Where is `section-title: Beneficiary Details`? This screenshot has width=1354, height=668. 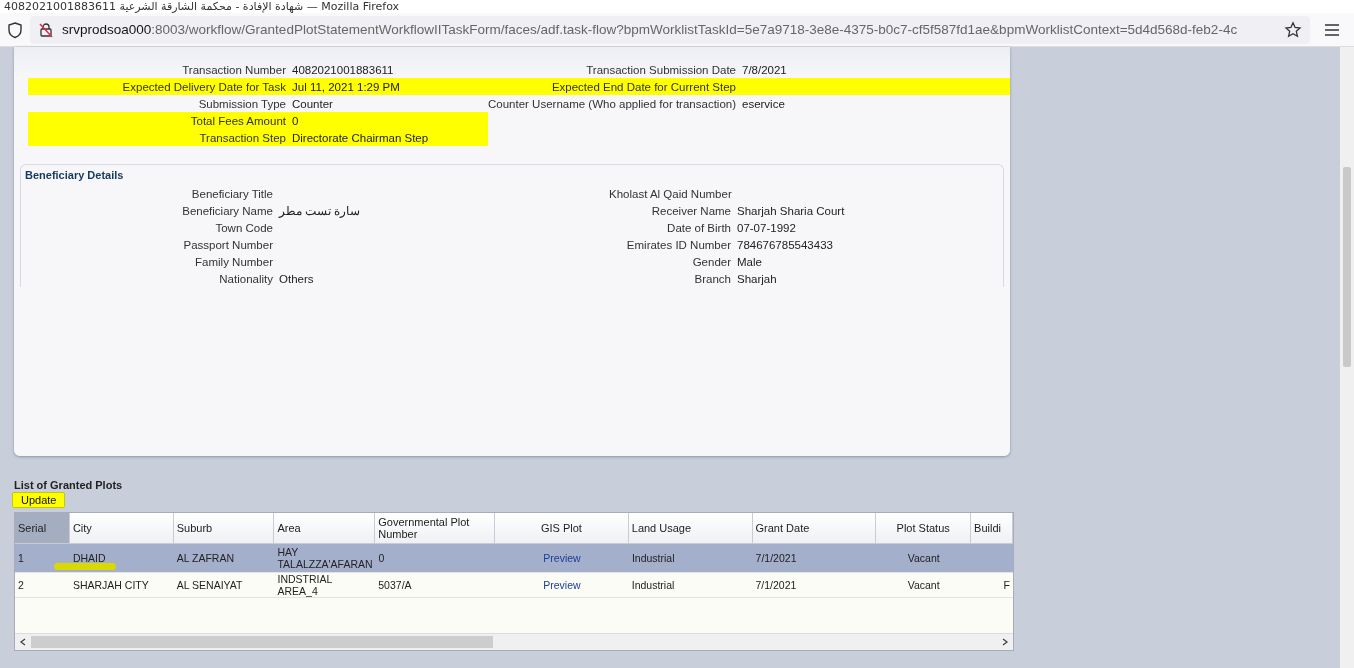
section-title: Beneficiary Details is located at coordinates (74, 175).